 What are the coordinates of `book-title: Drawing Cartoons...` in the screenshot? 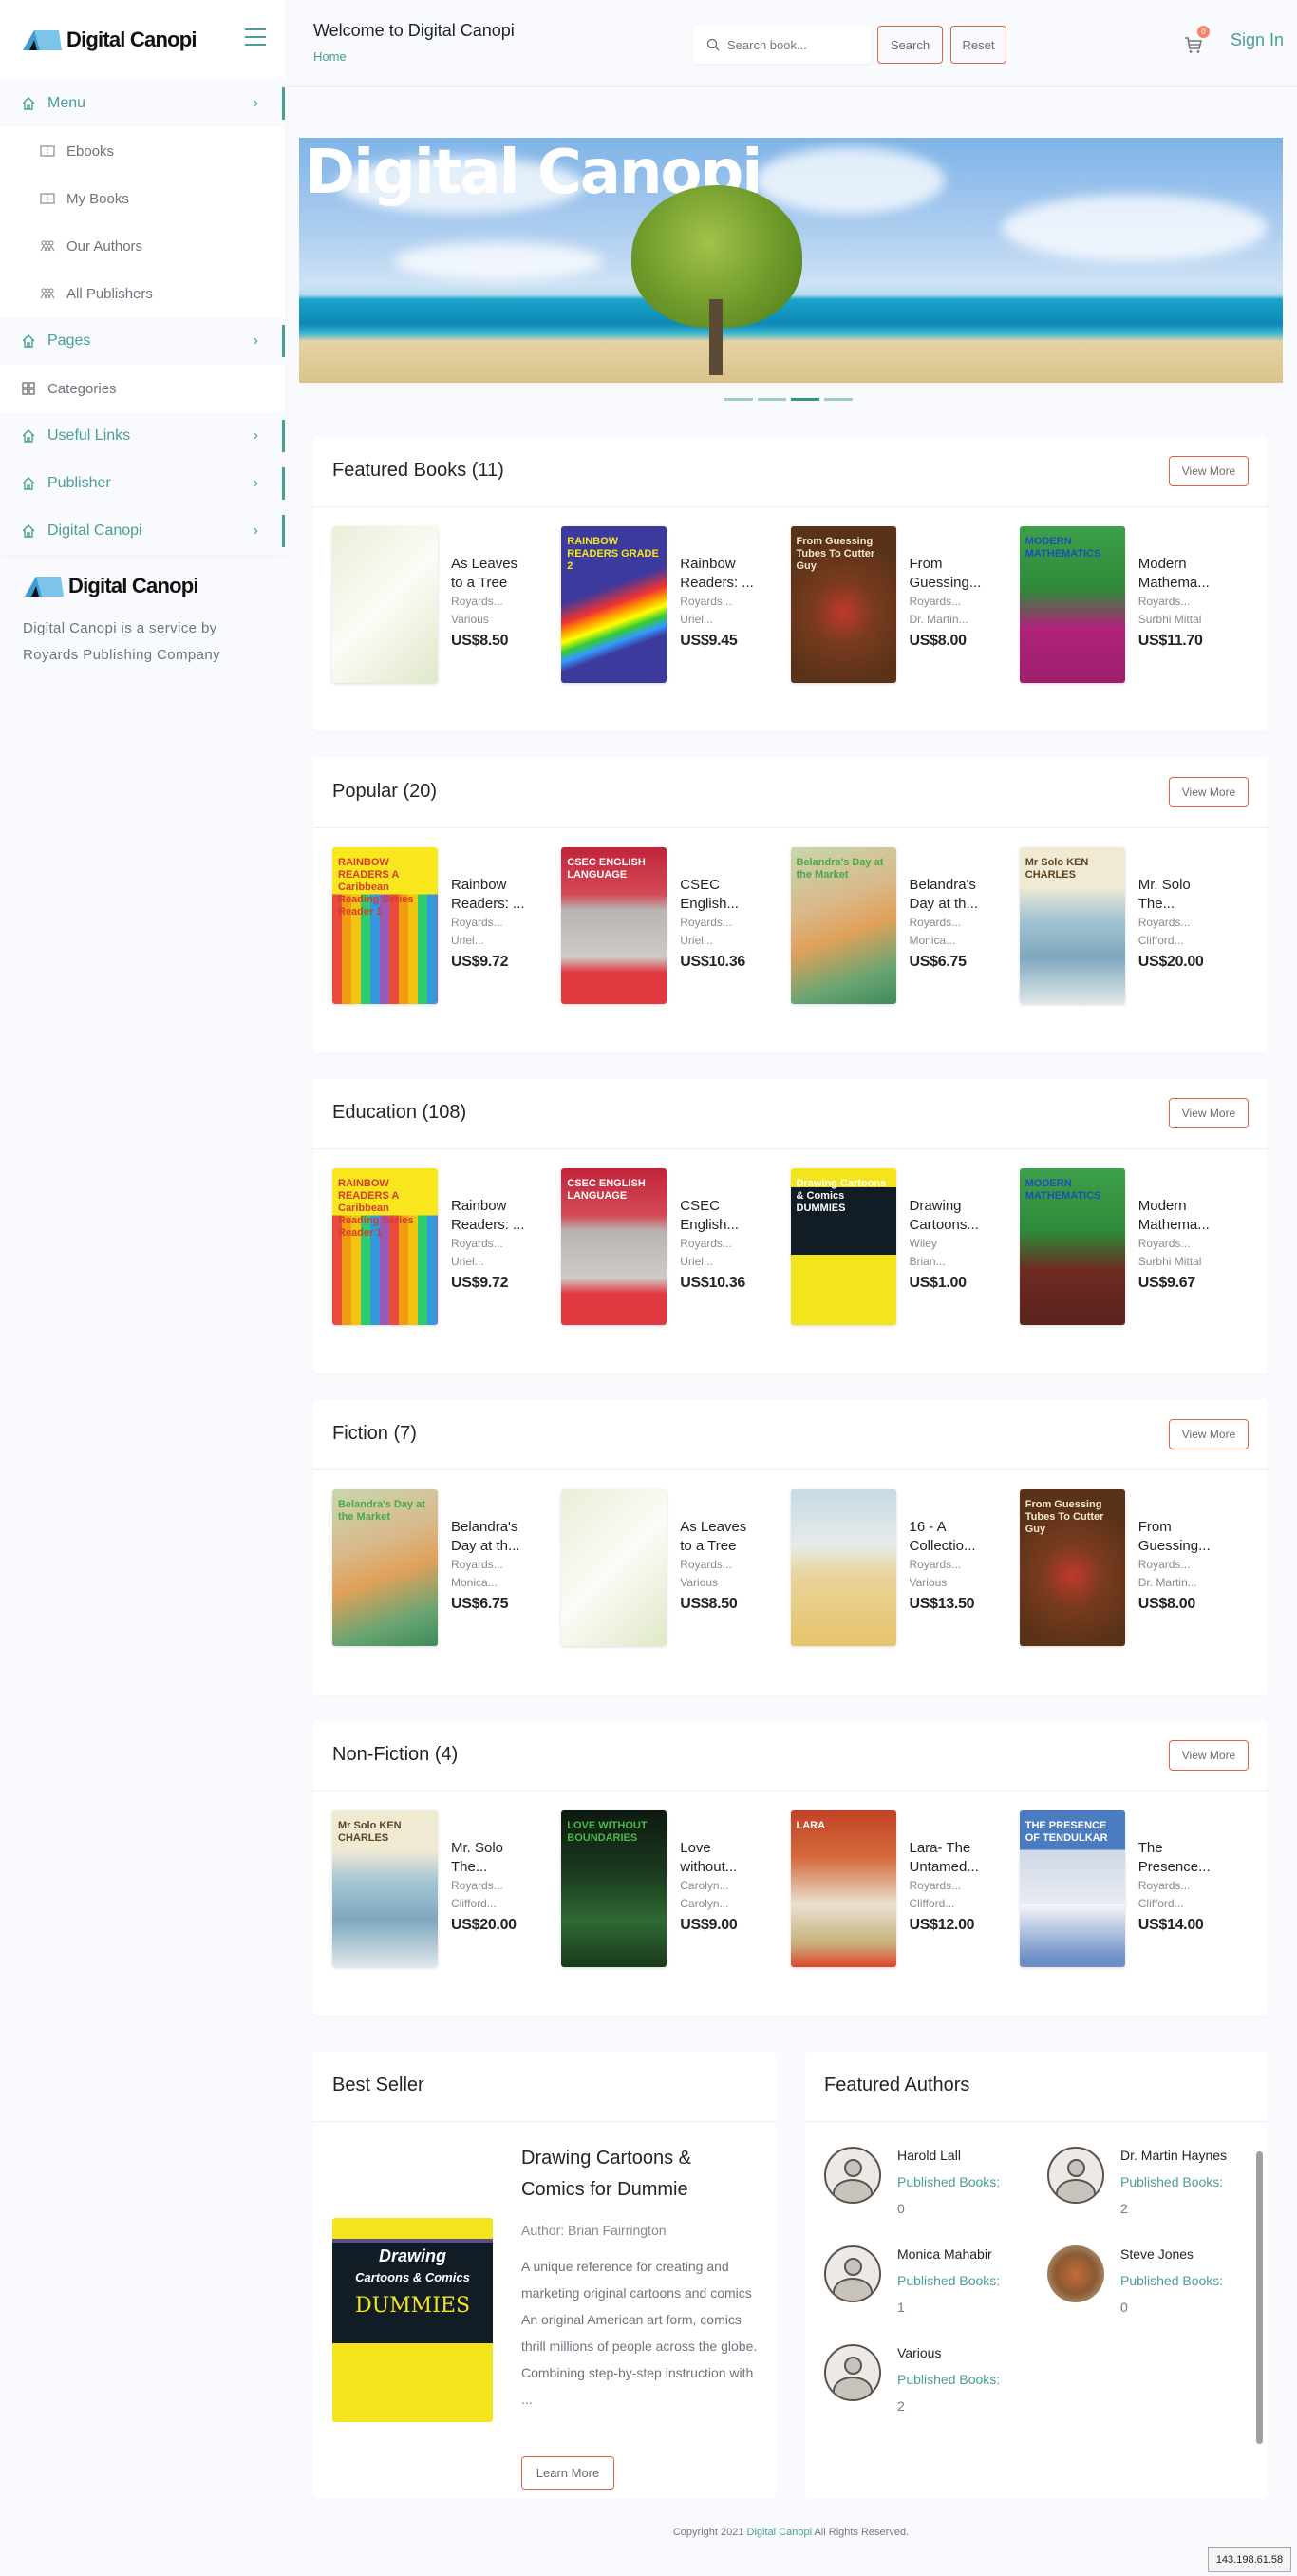 It's located at (948, 1216).